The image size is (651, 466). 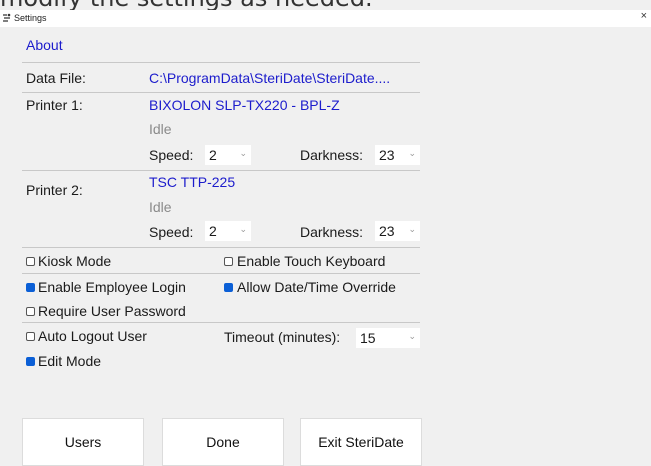 I want to click on data-file-label: Data File:, so click(x=56, y=78).